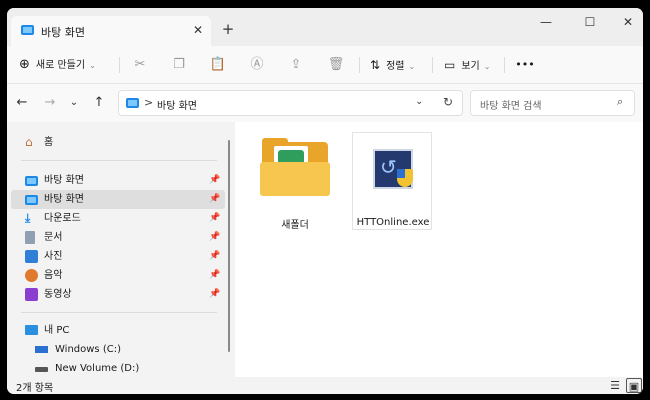  Describe the element at coordinates (50, 103) in the screenshot. I see `forward-arrow-icon: →` at that location.